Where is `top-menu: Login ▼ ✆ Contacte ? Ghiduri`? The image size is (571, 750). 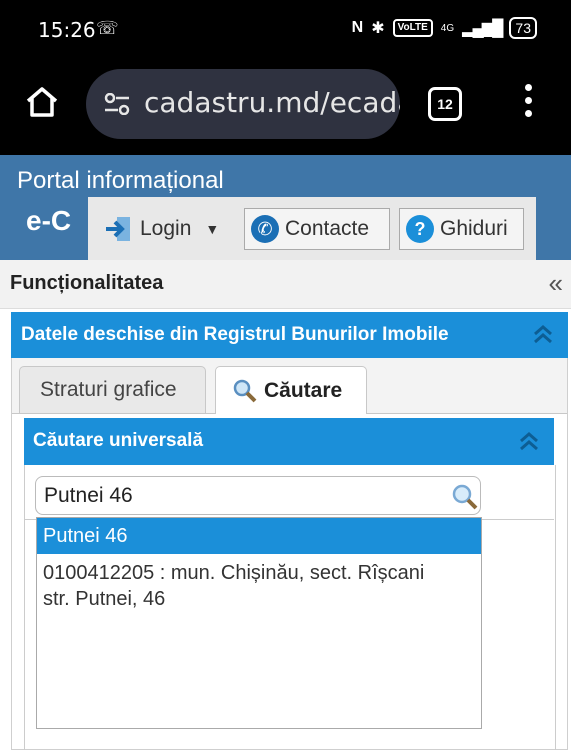
top-menu: Login ▼ ✆ Contacte ? Ghiduri is located at coordinates (312, 229).